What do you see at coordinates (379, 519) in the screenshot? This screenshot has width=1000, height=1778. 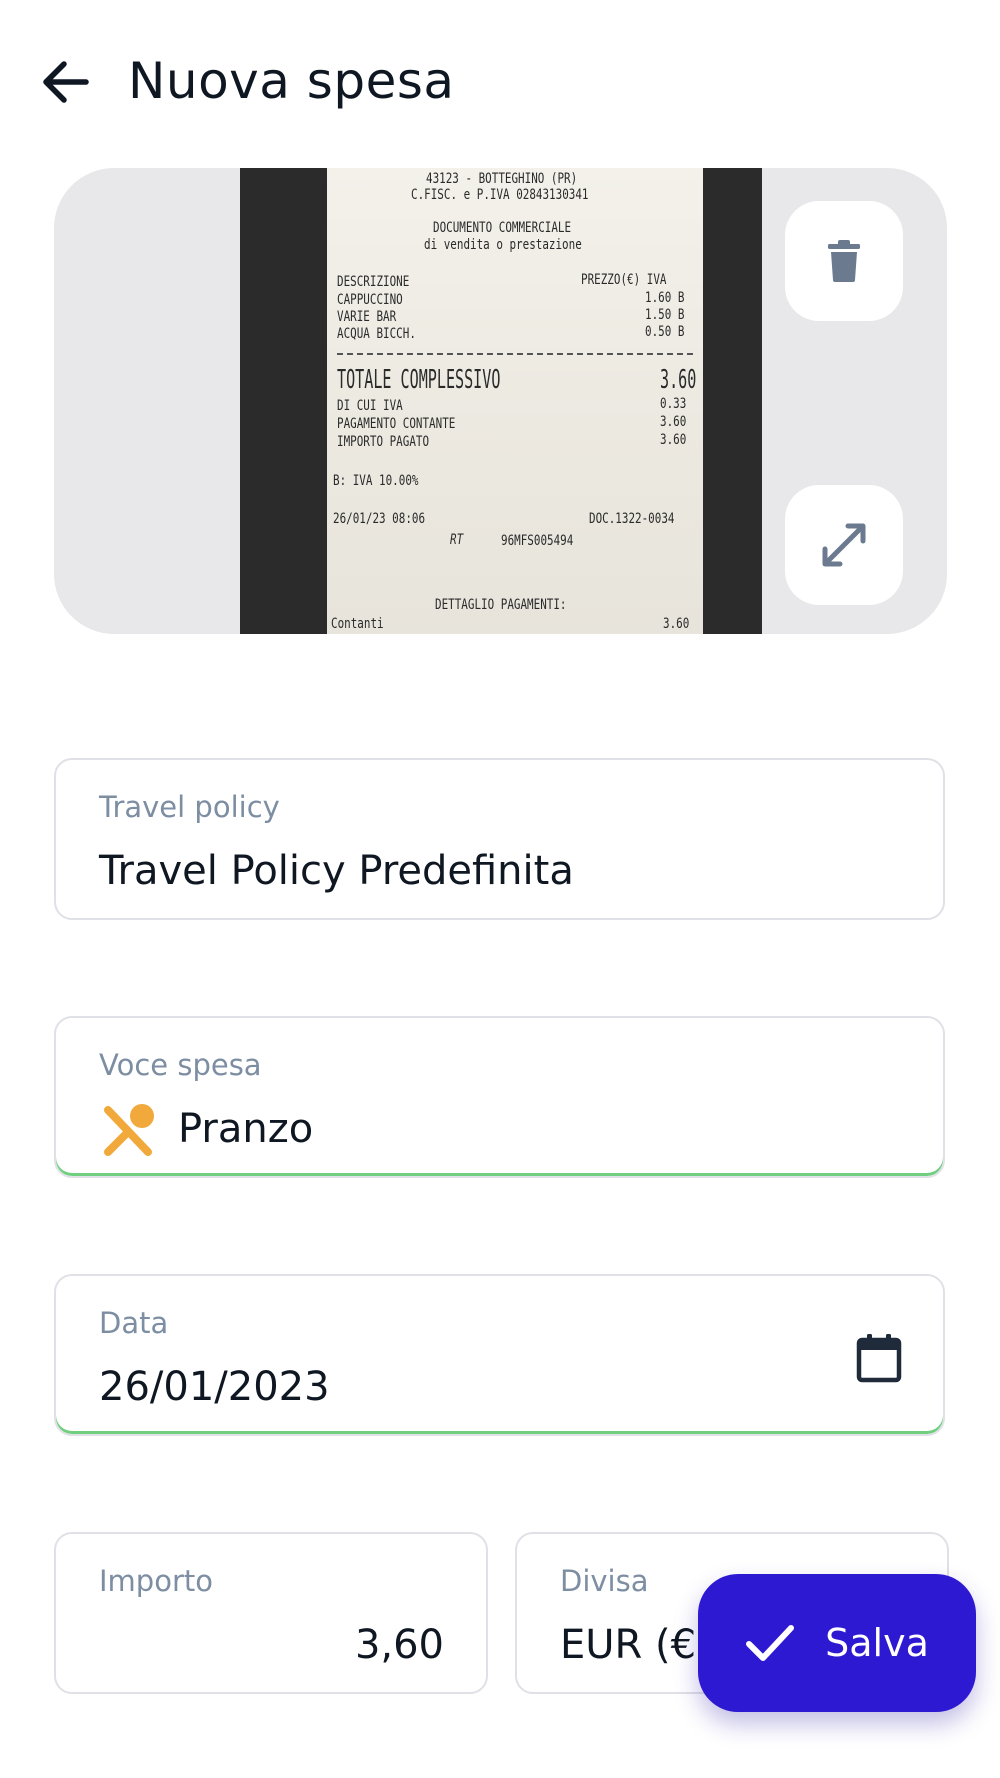 I see `receipt-line: 26/01/23 08:06` at bounding box center [379, 519].